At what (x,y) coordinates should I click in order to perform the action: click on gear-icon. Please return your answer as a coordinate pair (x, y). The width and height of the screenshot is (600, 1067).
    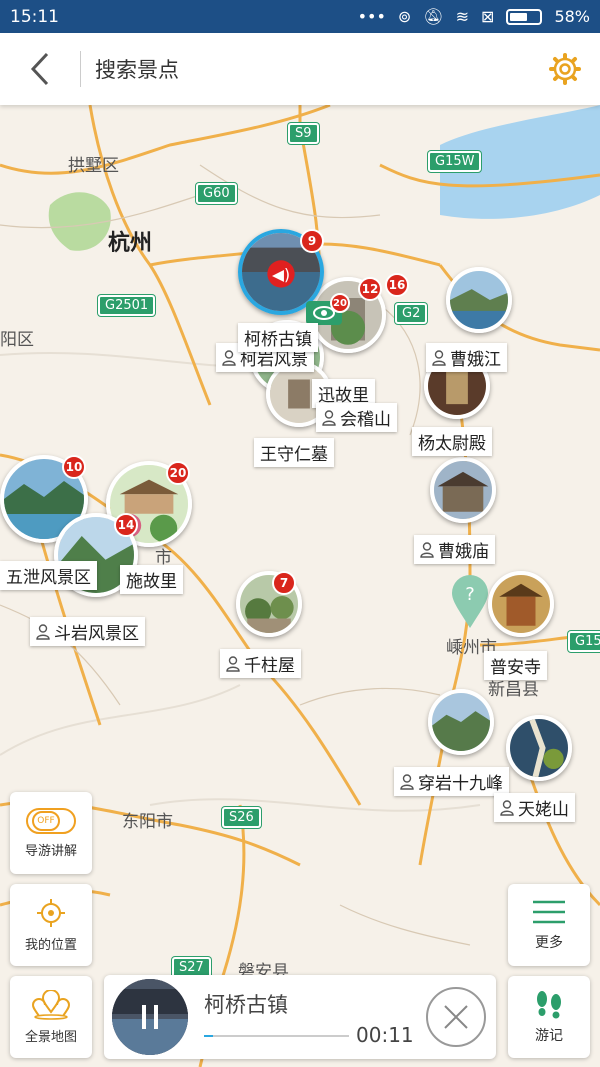
    Looking at the image, I should click on (565, 69).